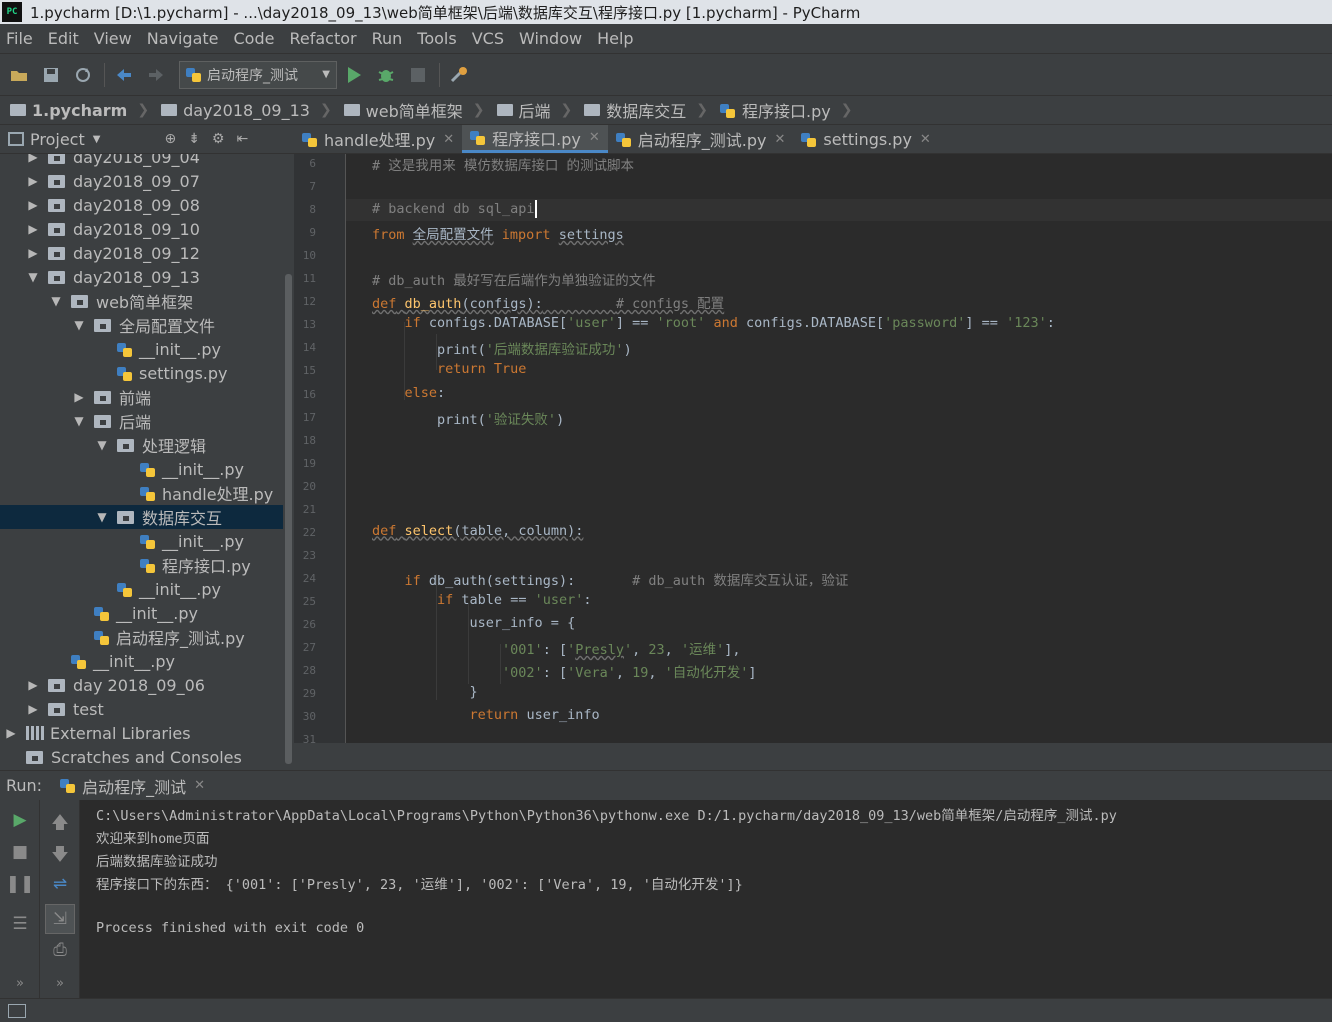 The image size is (1332, 1022). I want to click on breadcrumb-item: 数据库交互 ❯, so click(646, 110).